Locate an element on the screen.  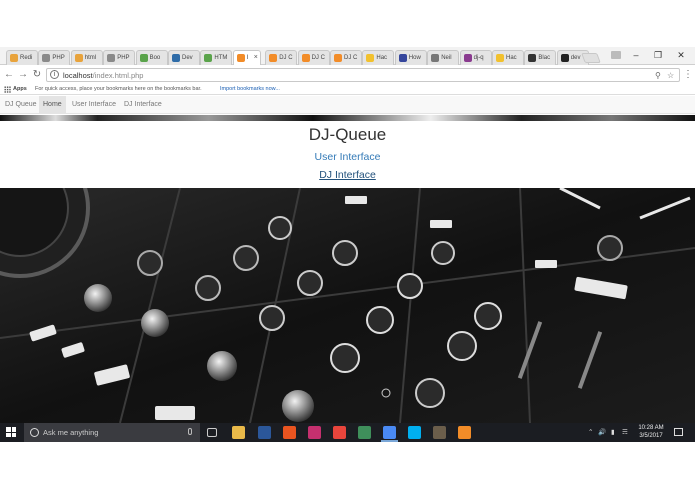
apps-icon is located at coordinates (7, 89).